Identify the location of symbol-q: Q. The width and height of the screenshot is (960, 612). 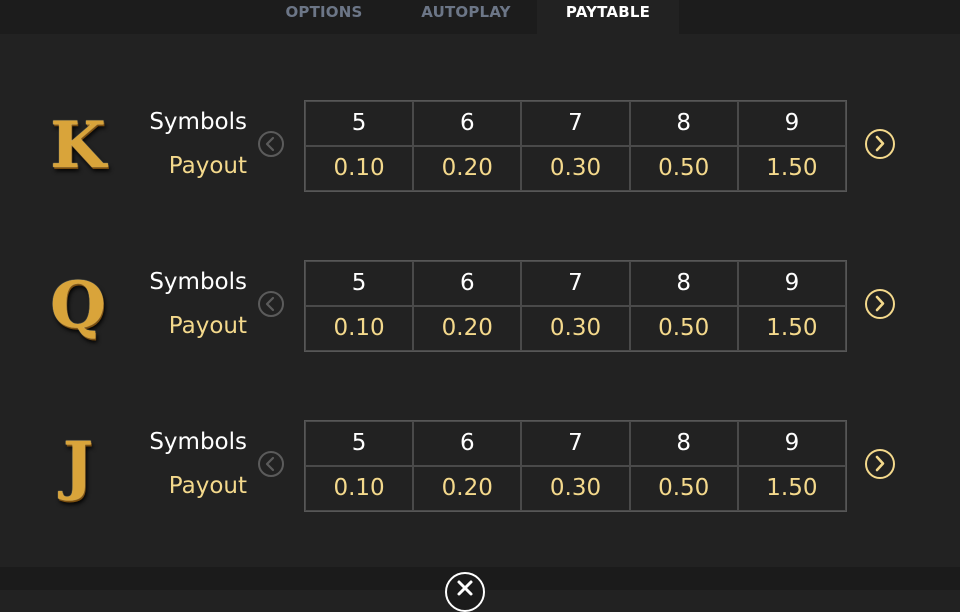
(78, 305).